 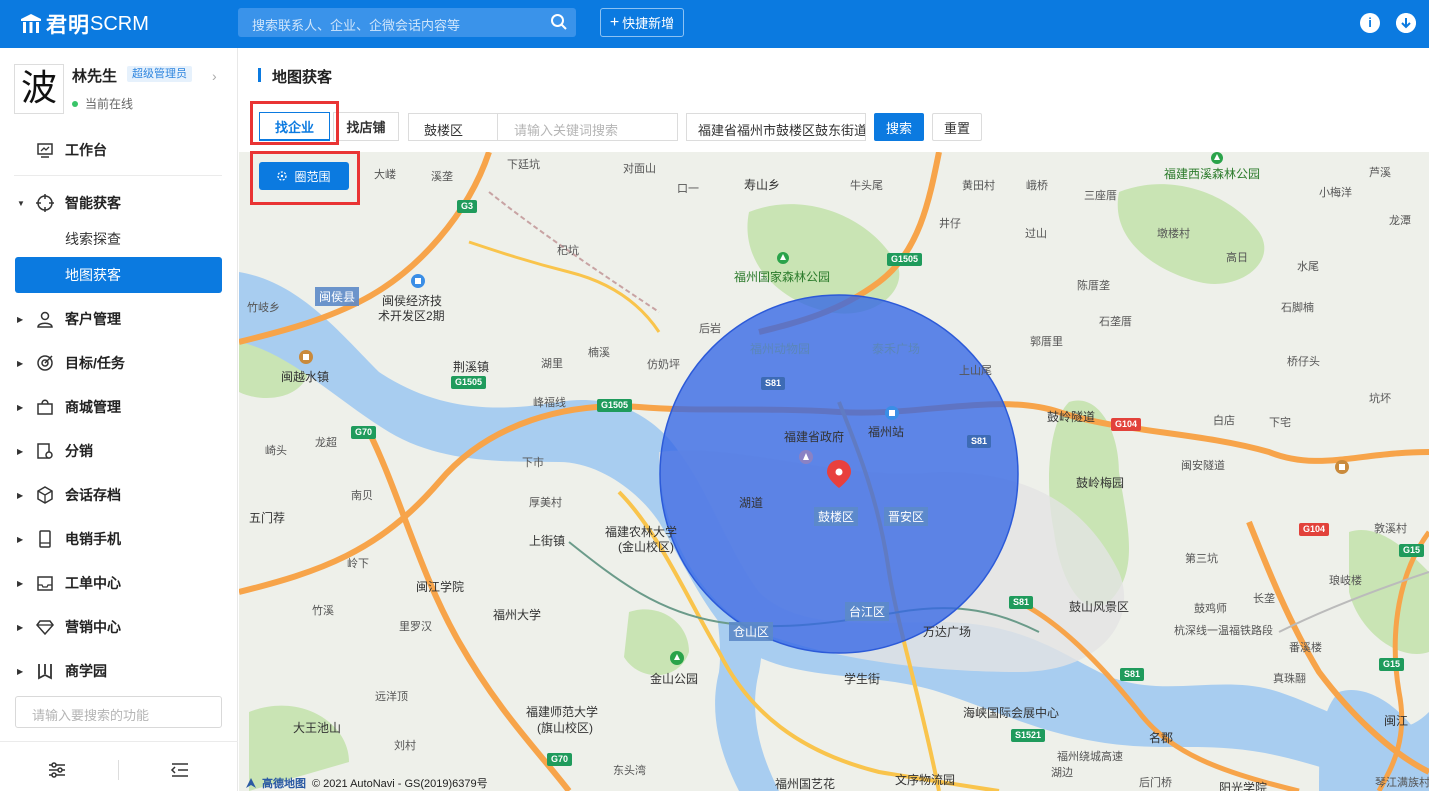 I want to click on map-label: 大嵝, so click(x=385, y=175).